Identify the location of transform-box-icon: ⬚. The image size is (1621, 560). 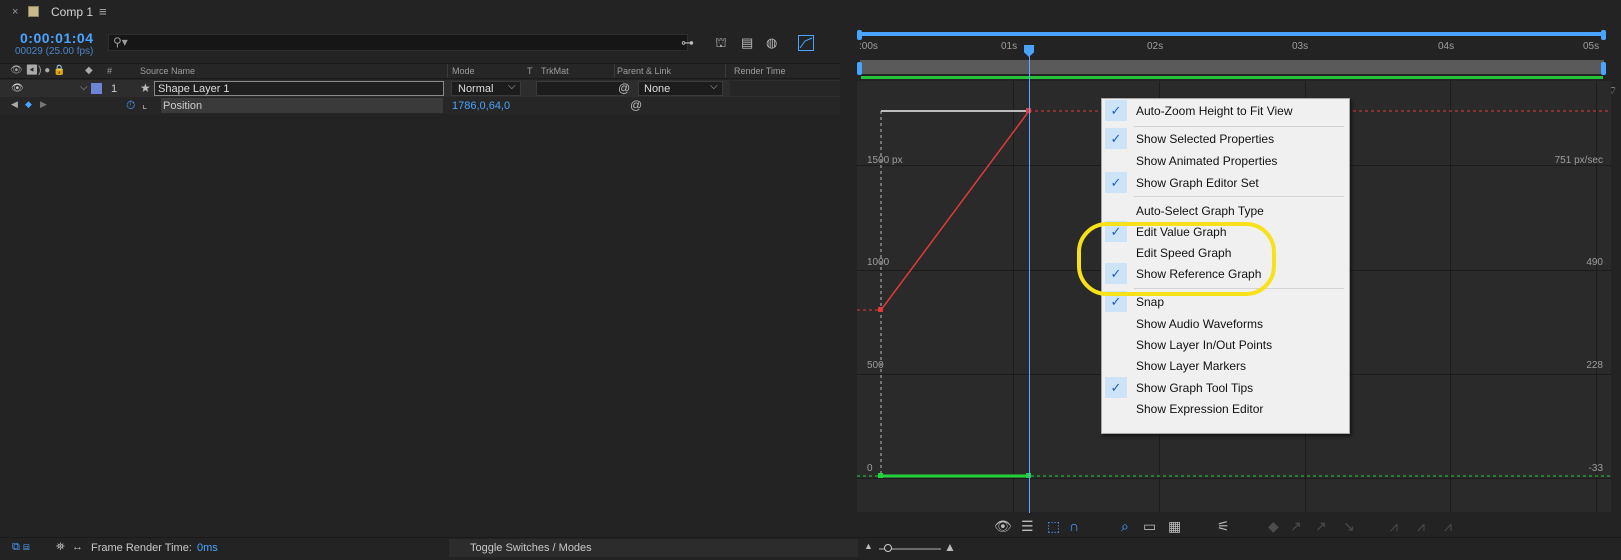
(1053, 526).